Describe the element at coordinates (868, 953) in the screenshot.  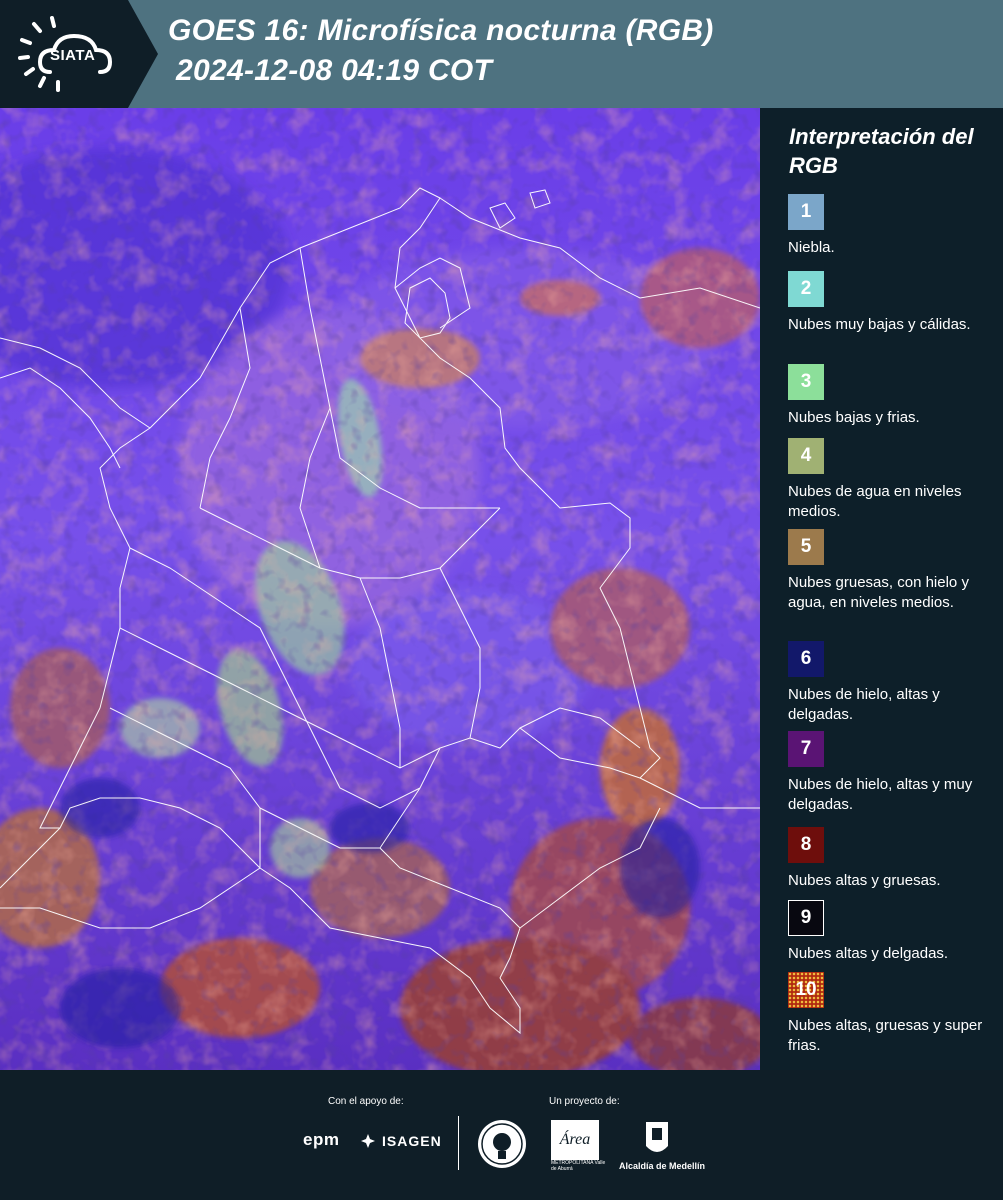
I see `legend-label: Nubes altas y delgadas.` at that location.